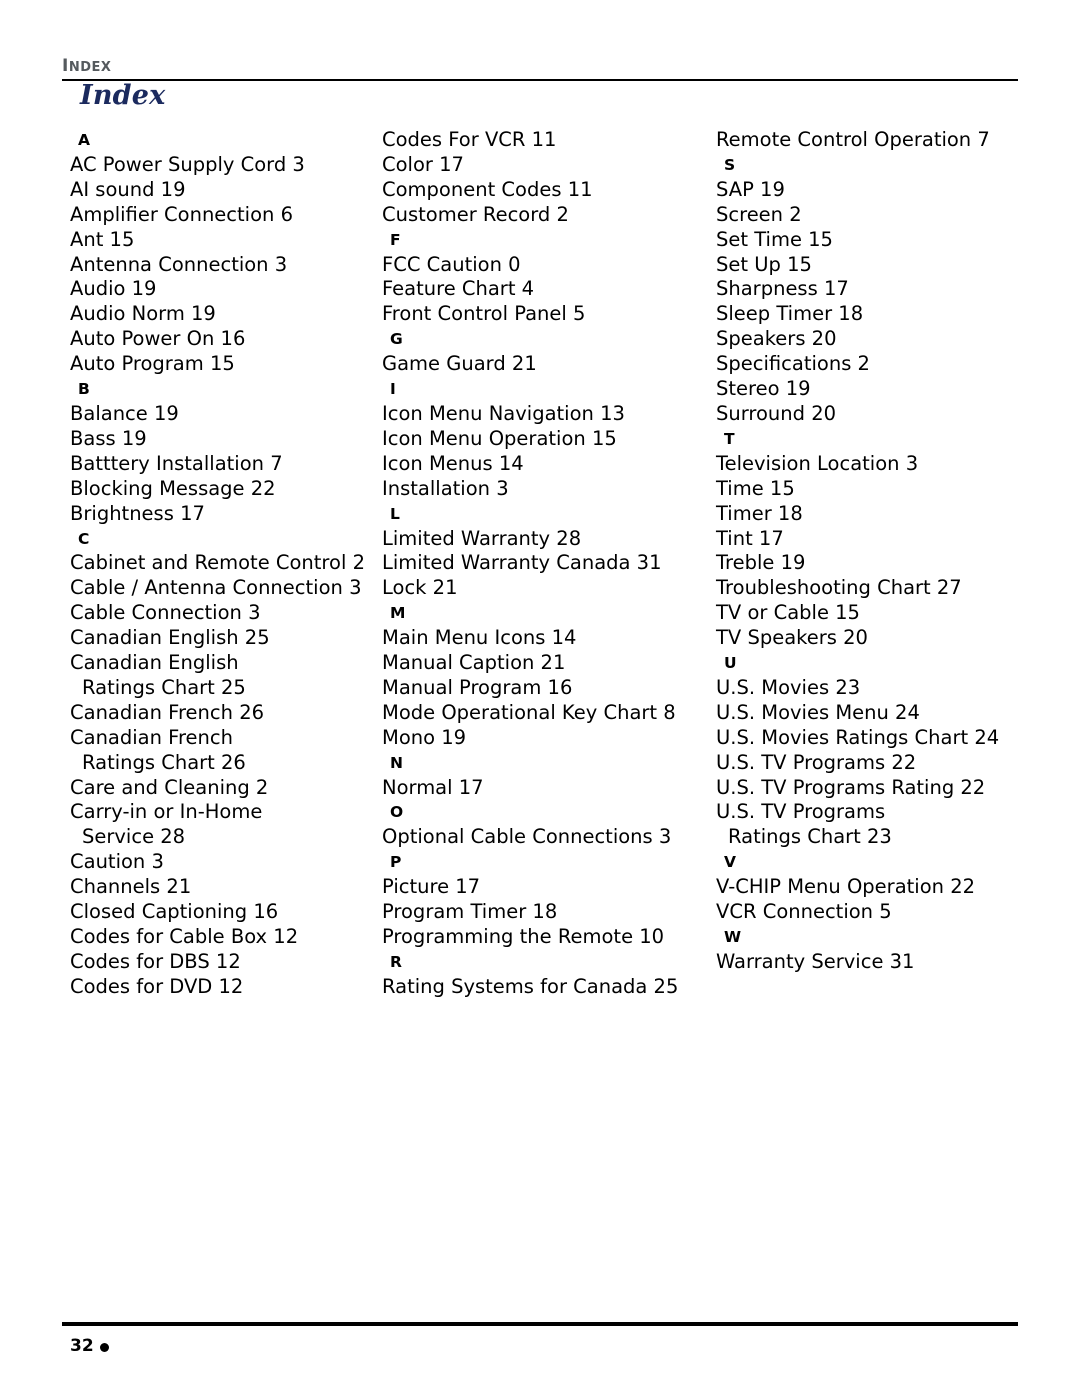 The image size is (1080, 1397). Describe the element at coordinates (477, 687) in the screenshot. I see `index-entry: Manual Program 16` at that location.